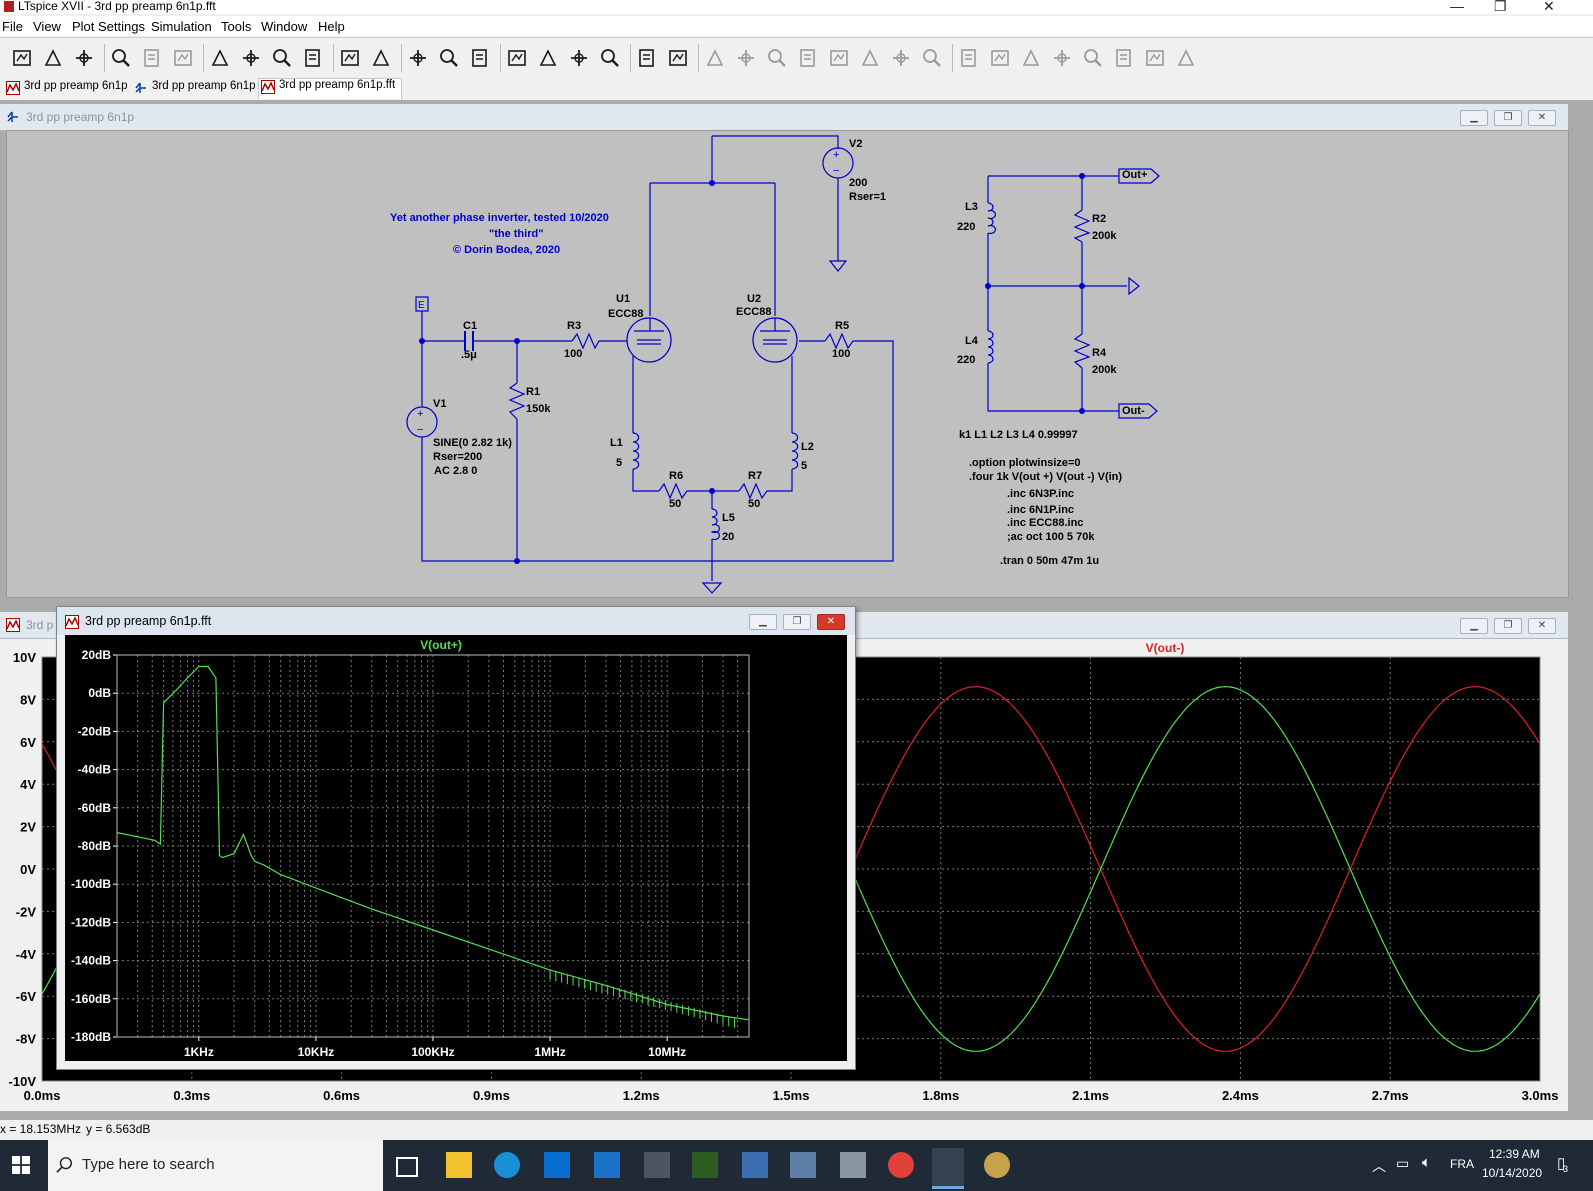 The height and width of the screenshot is (1191, 1593). I want to click on grid-icon, so click(381, 58).